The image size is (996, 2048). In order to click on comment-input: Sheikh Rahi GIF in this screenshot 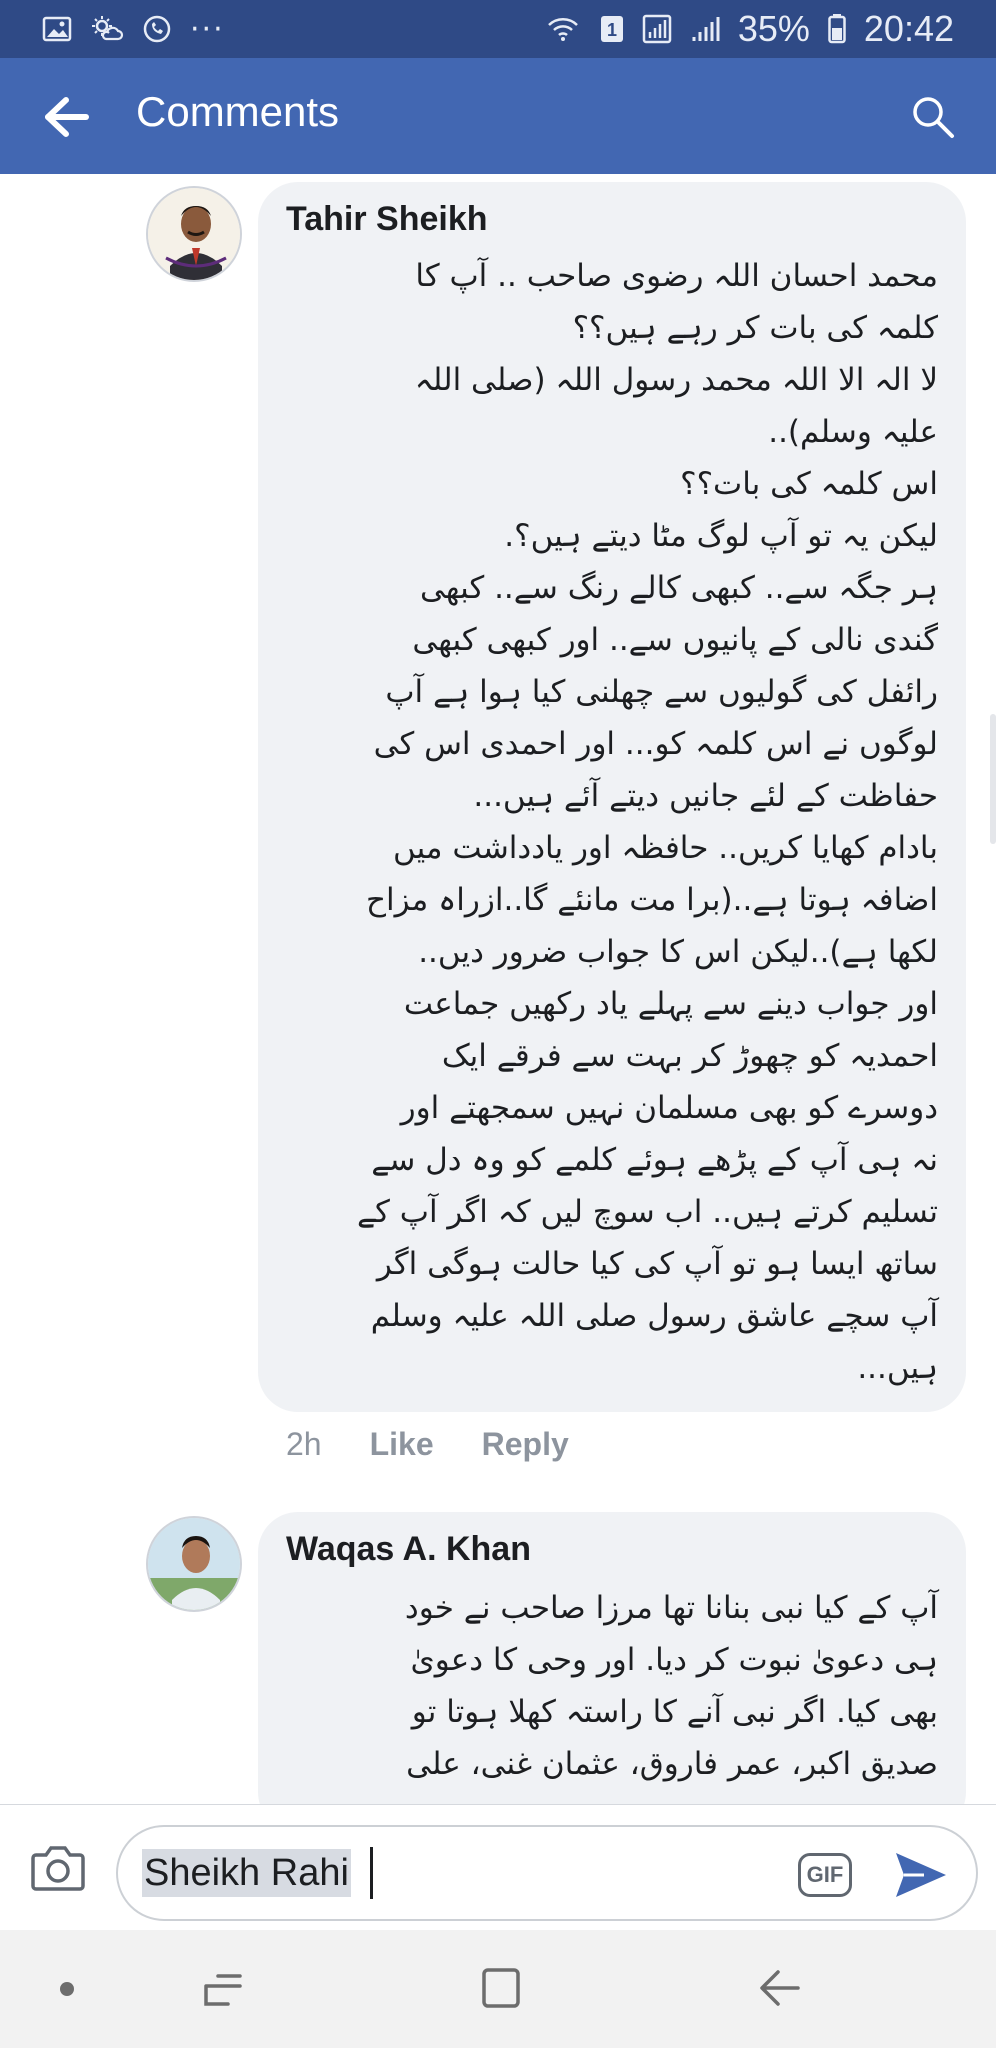, I will do `click(547, 1873)`.